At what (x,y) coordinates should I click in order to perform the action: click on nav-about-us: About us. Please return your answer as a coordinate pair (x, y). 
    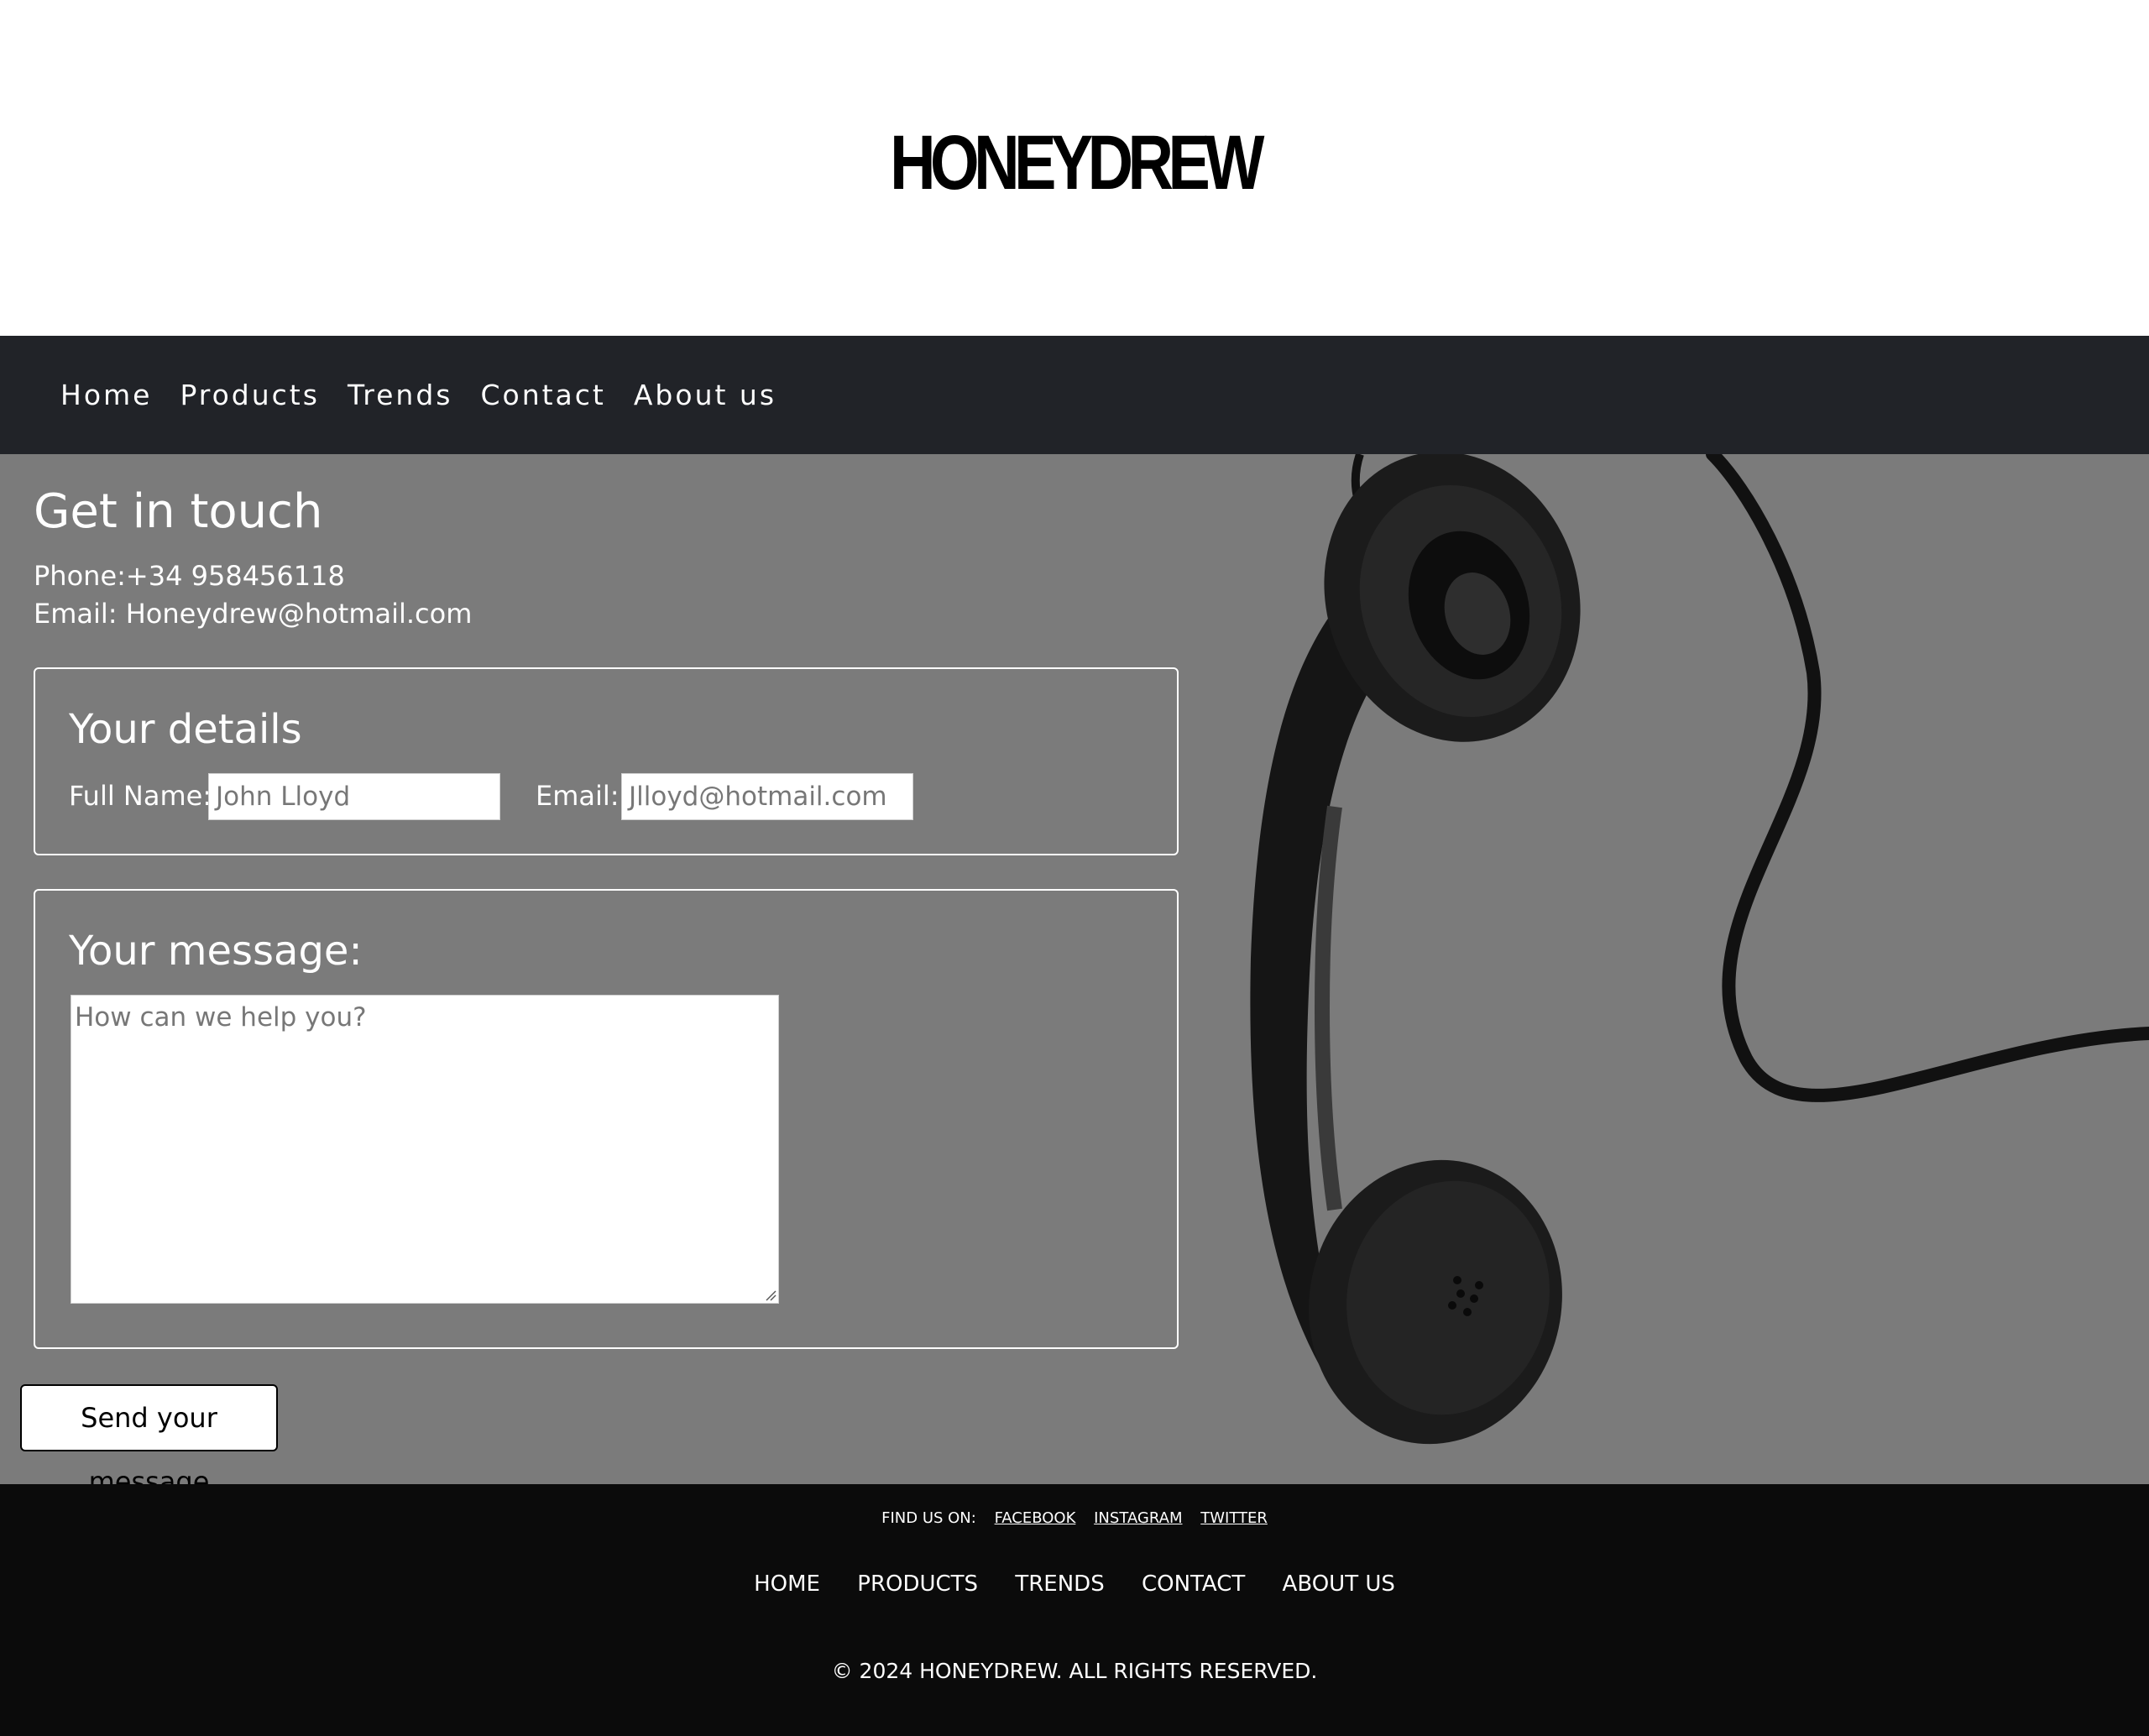
    Looking at the image, I should click on (705, 395).